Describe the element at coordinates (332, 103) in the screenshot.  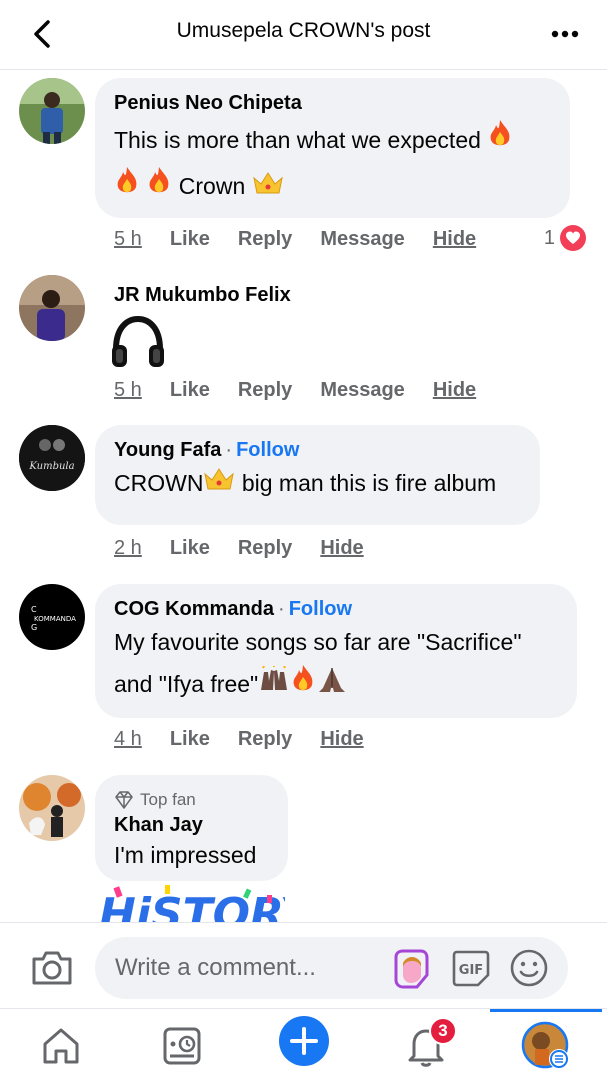
I see `comment-author: Penius Neo Chipeta` at that location.